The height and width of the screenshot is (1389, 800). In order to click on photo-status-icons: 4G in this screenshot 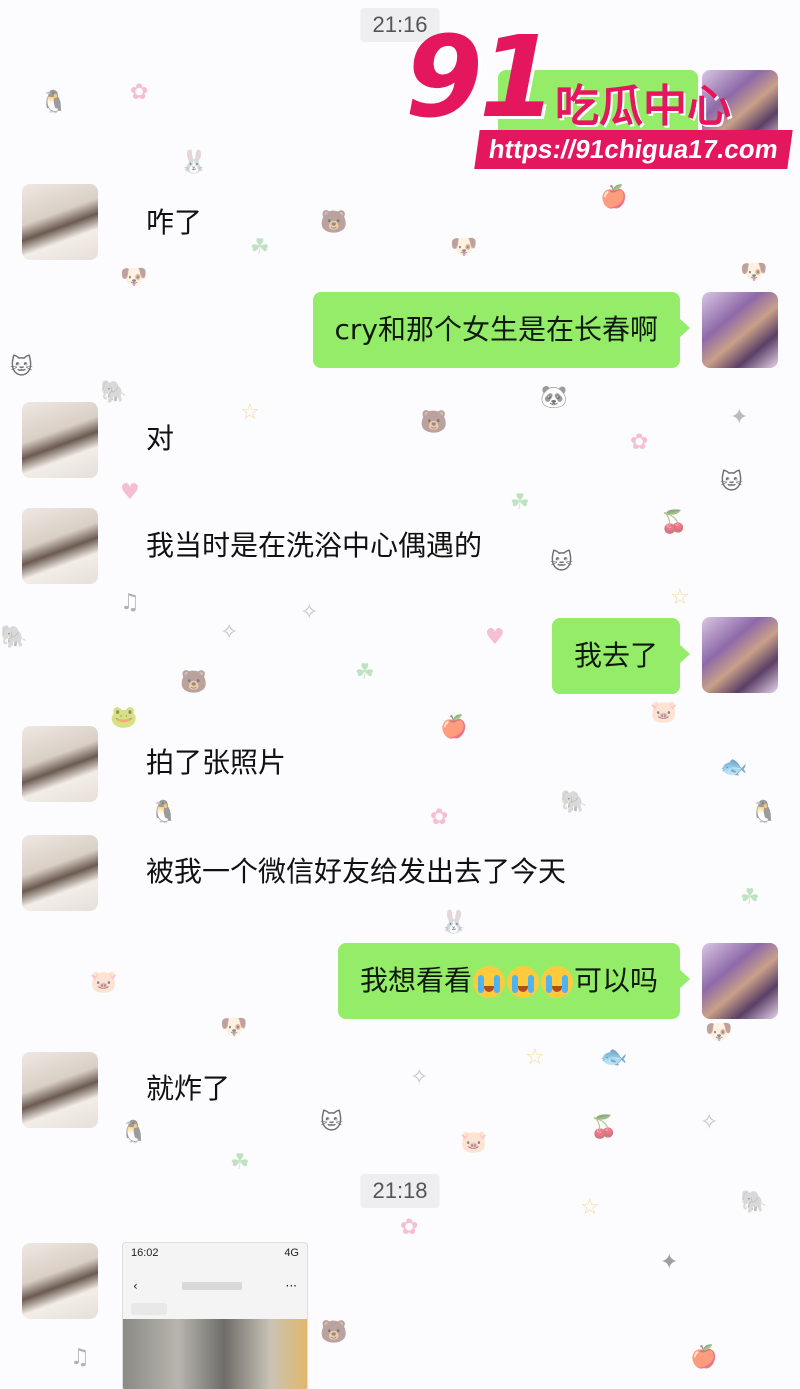, I will do `click(291, 1253)`.